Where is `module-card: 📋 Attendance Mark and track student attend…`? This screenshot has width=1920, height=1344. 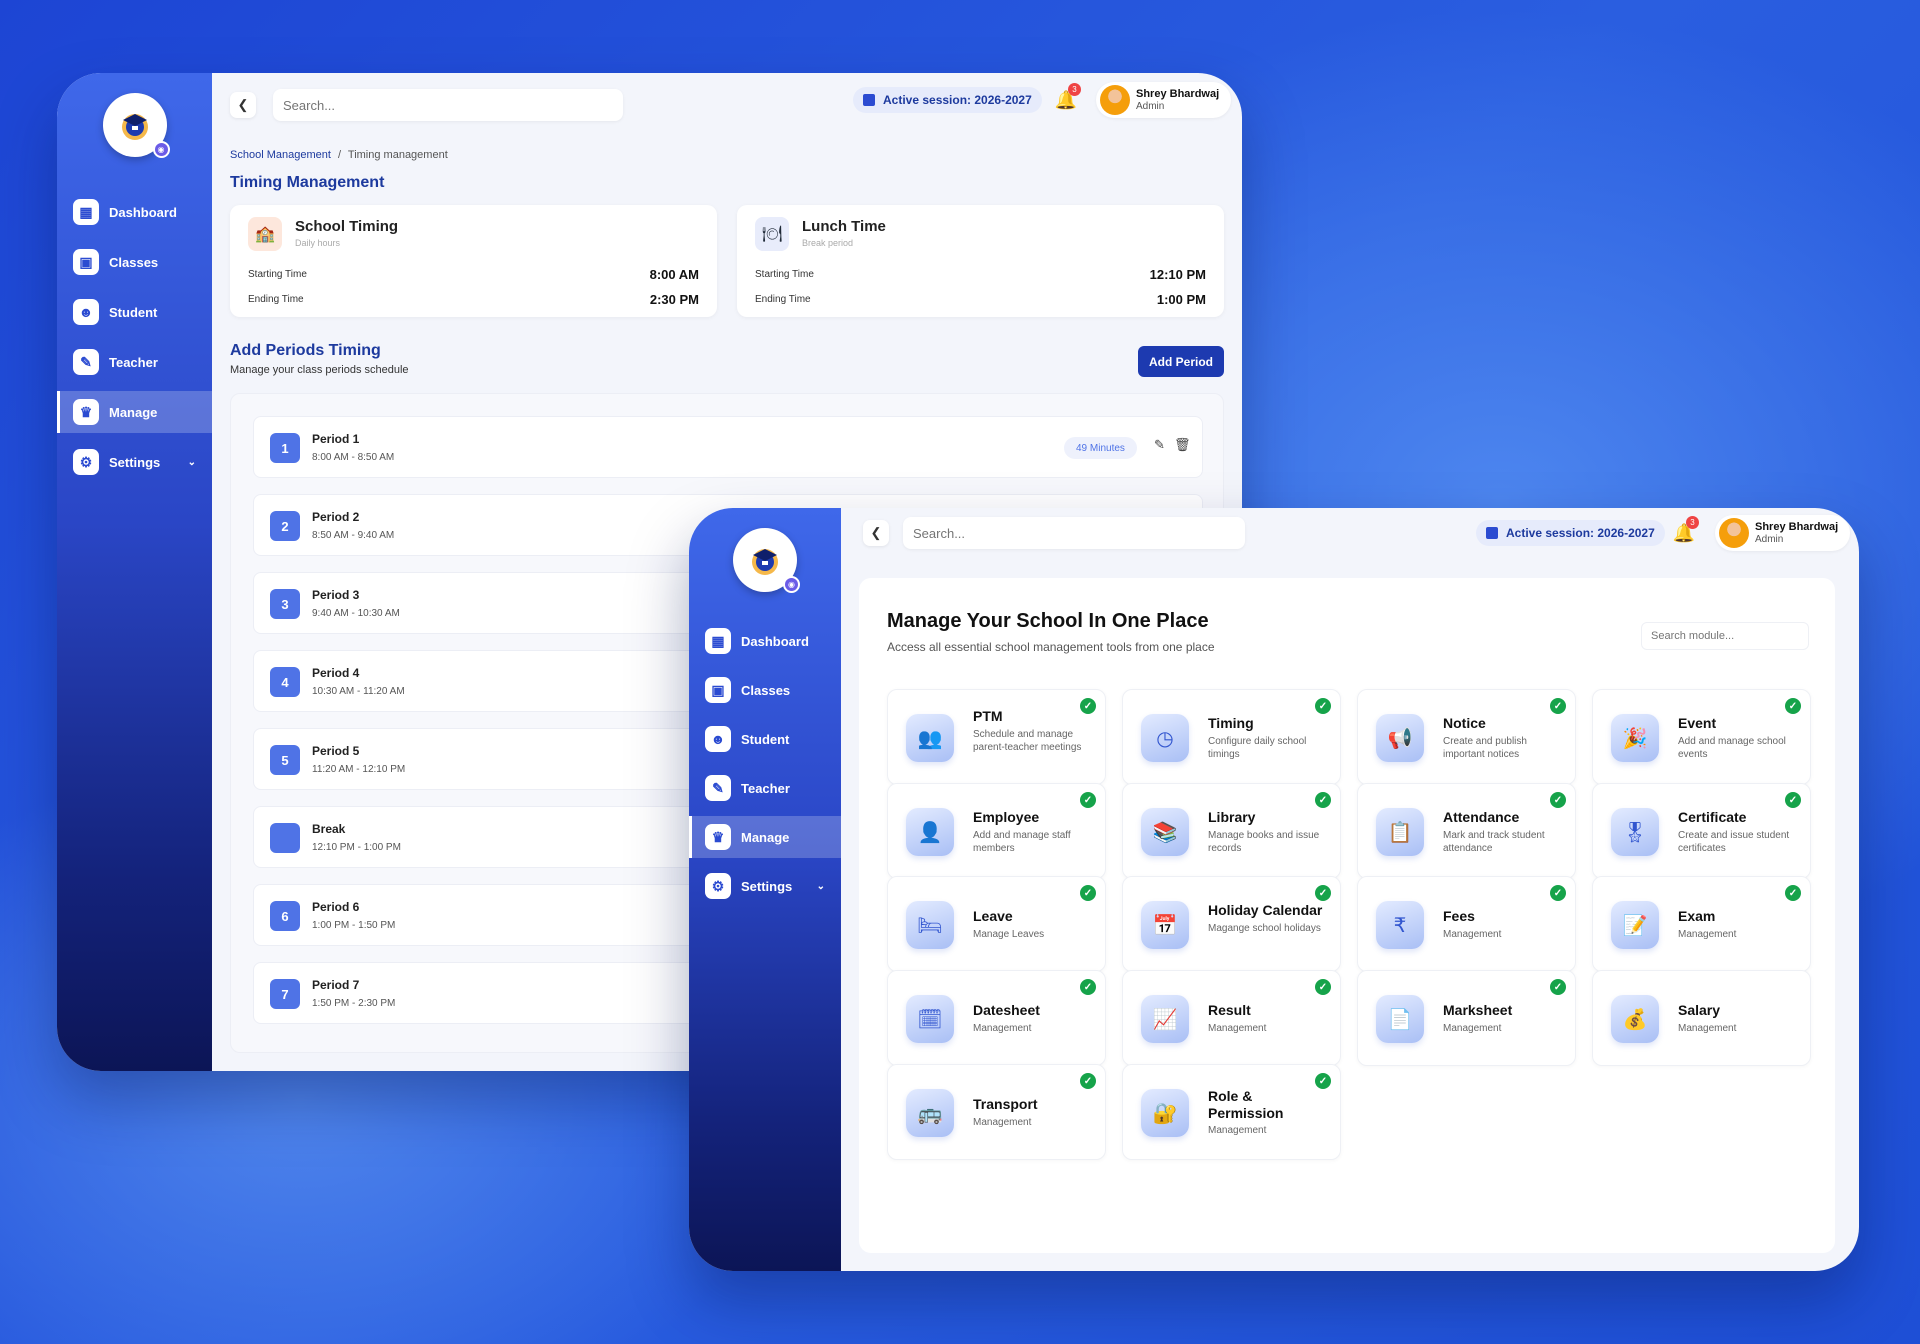 module-card: 📋 Attendance Mark and track student attend… is located at coordinates (1466, 831).